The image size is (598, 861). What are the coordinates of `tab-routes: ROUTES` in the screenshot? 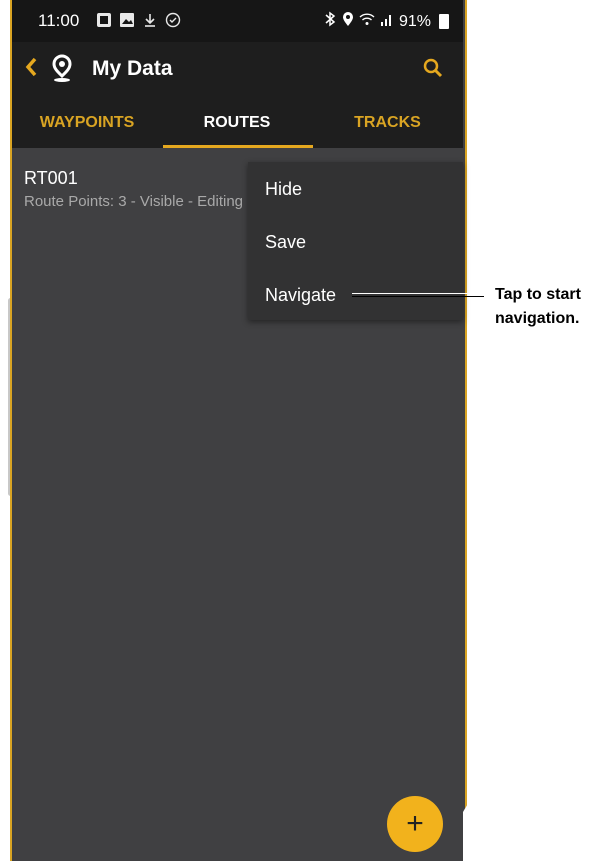 It's located at (237, 123).